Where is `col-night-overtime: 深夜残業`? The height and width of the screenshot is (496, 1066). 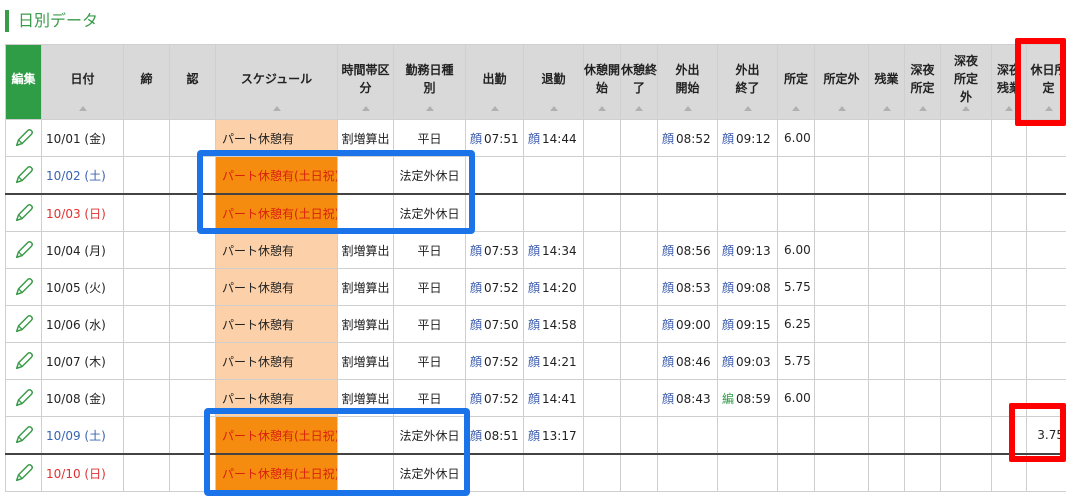
col-night-overtime: 深夜残業 is located at coordinates (1009, 82).